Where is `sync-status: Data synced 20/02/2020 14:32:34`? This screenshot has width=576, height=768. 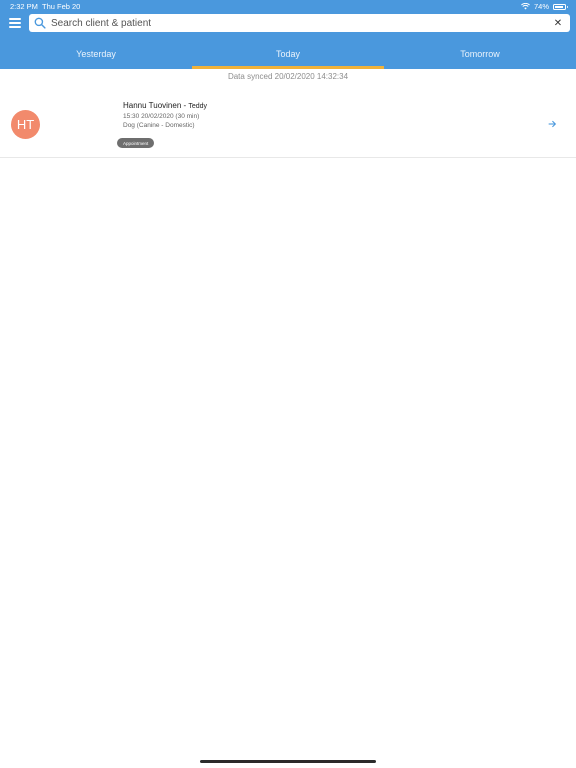 sync-status: Data synced 20/02/2020 14:32:34 is located at coordinates (288, 76).